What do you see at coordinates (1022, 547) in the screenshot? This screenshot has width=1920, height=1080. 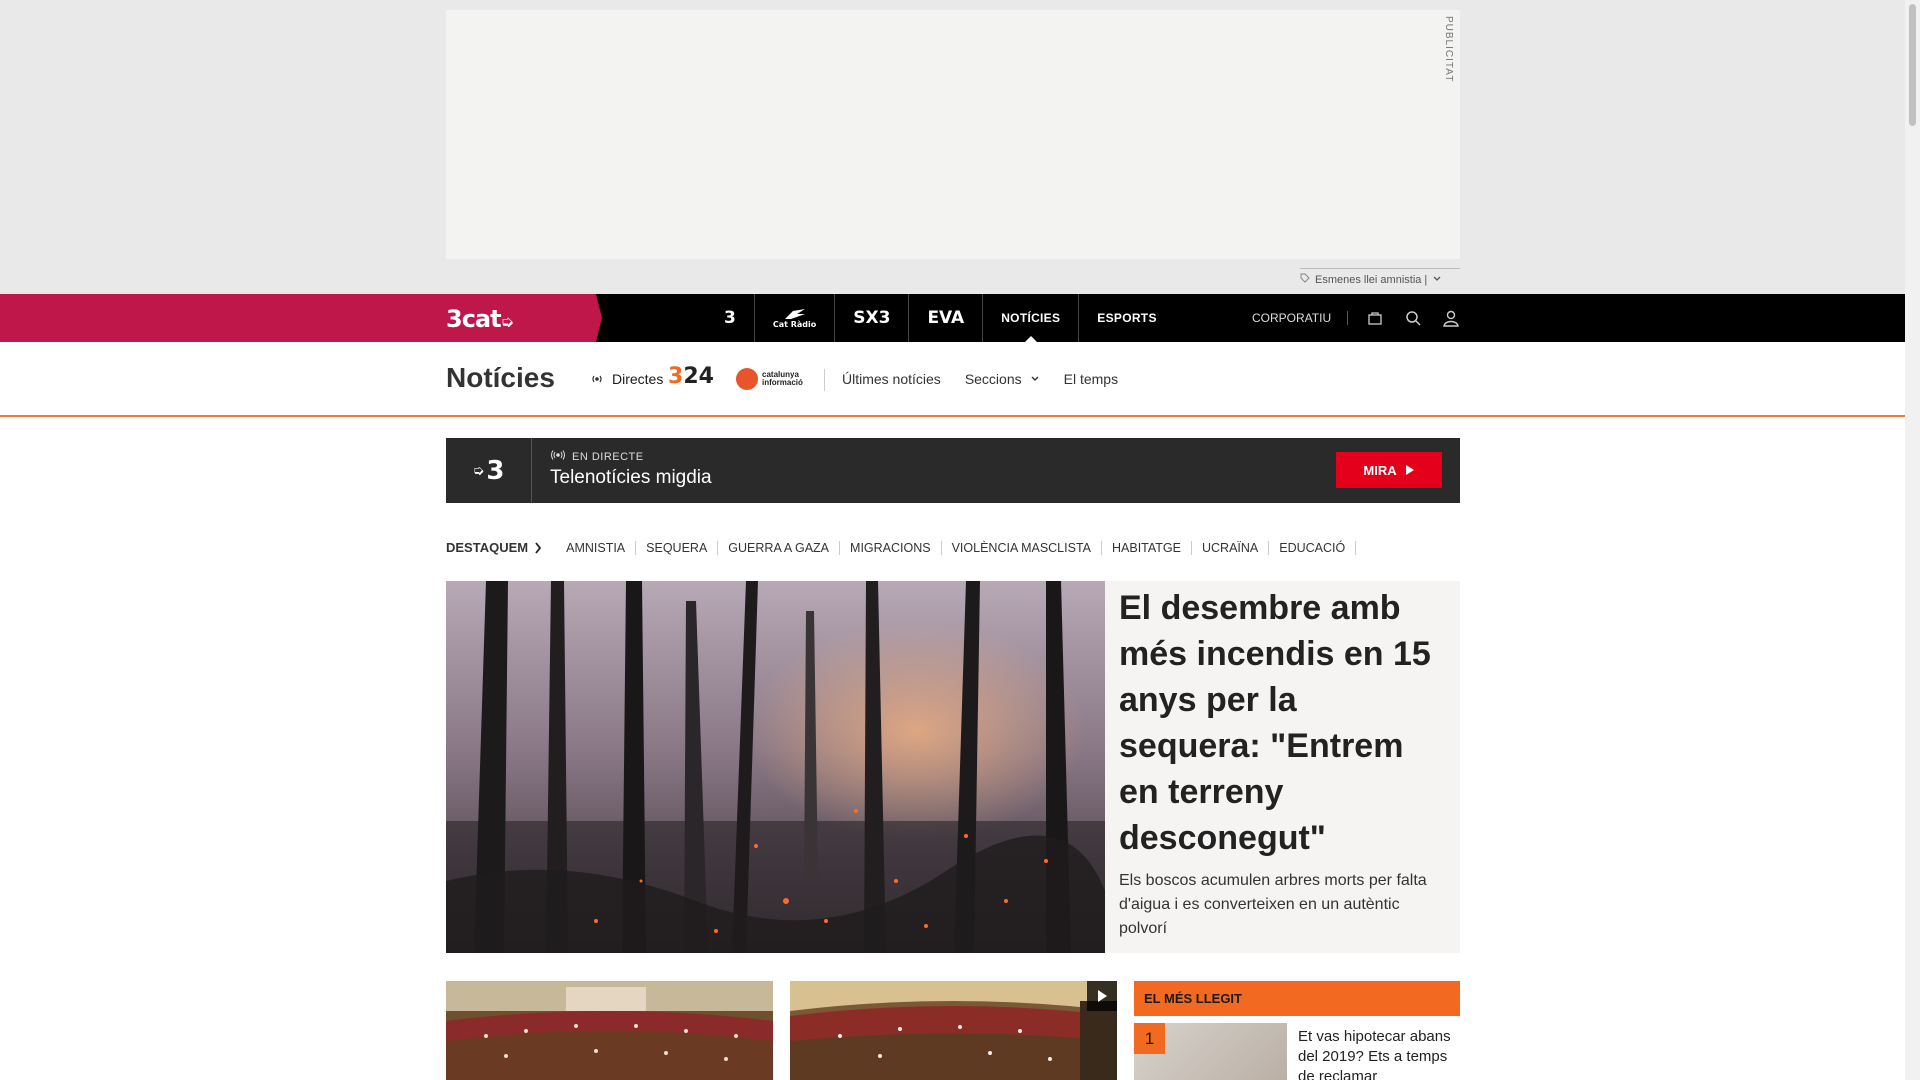 I see `highlight-violencia-masclista: VIOLÈNCIA MASCLISTA` at bounding box center [1022, 547].